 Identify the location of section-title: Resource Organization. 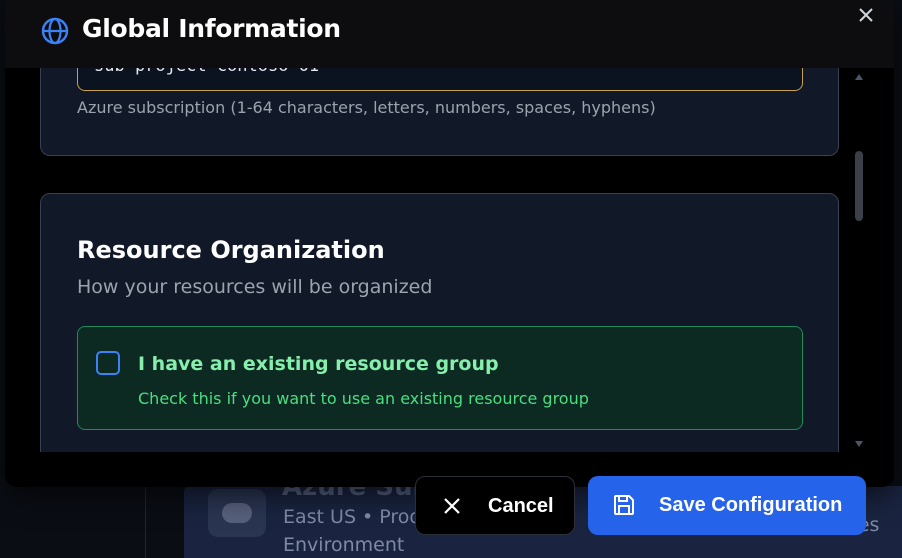
(231, 250).